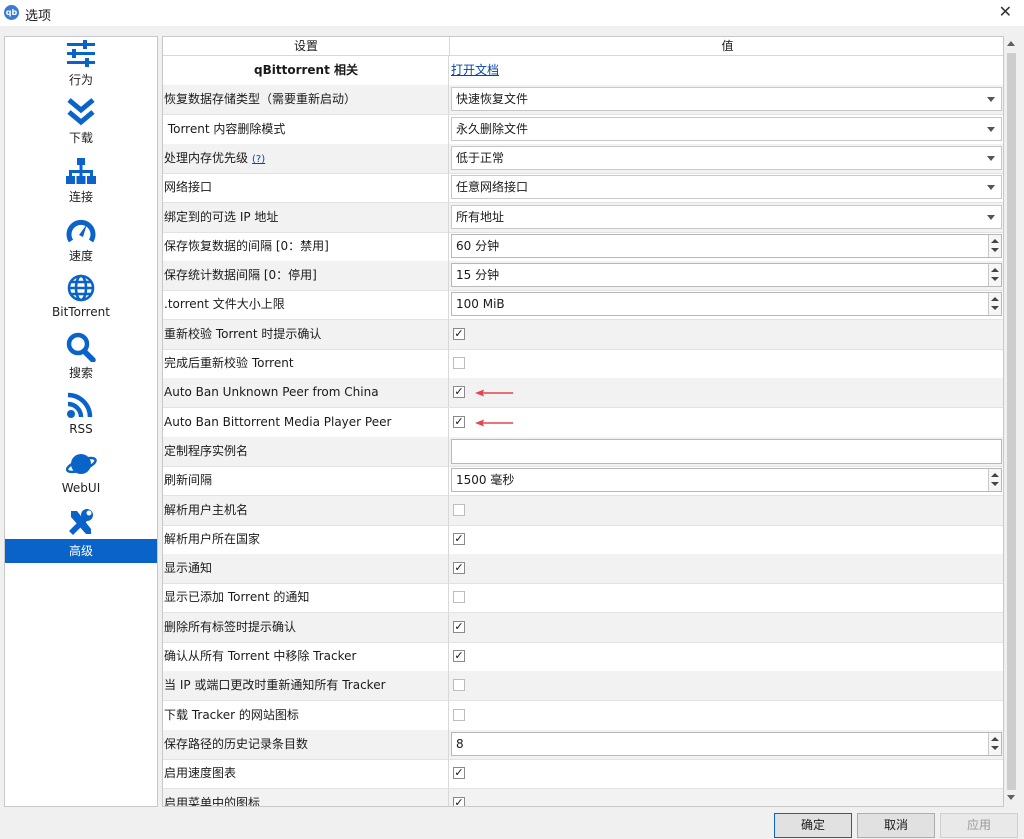  Describe the element at coordinates (726, 216) in the screenshot. I see `setting-dropdown: 所有地址` at that location.